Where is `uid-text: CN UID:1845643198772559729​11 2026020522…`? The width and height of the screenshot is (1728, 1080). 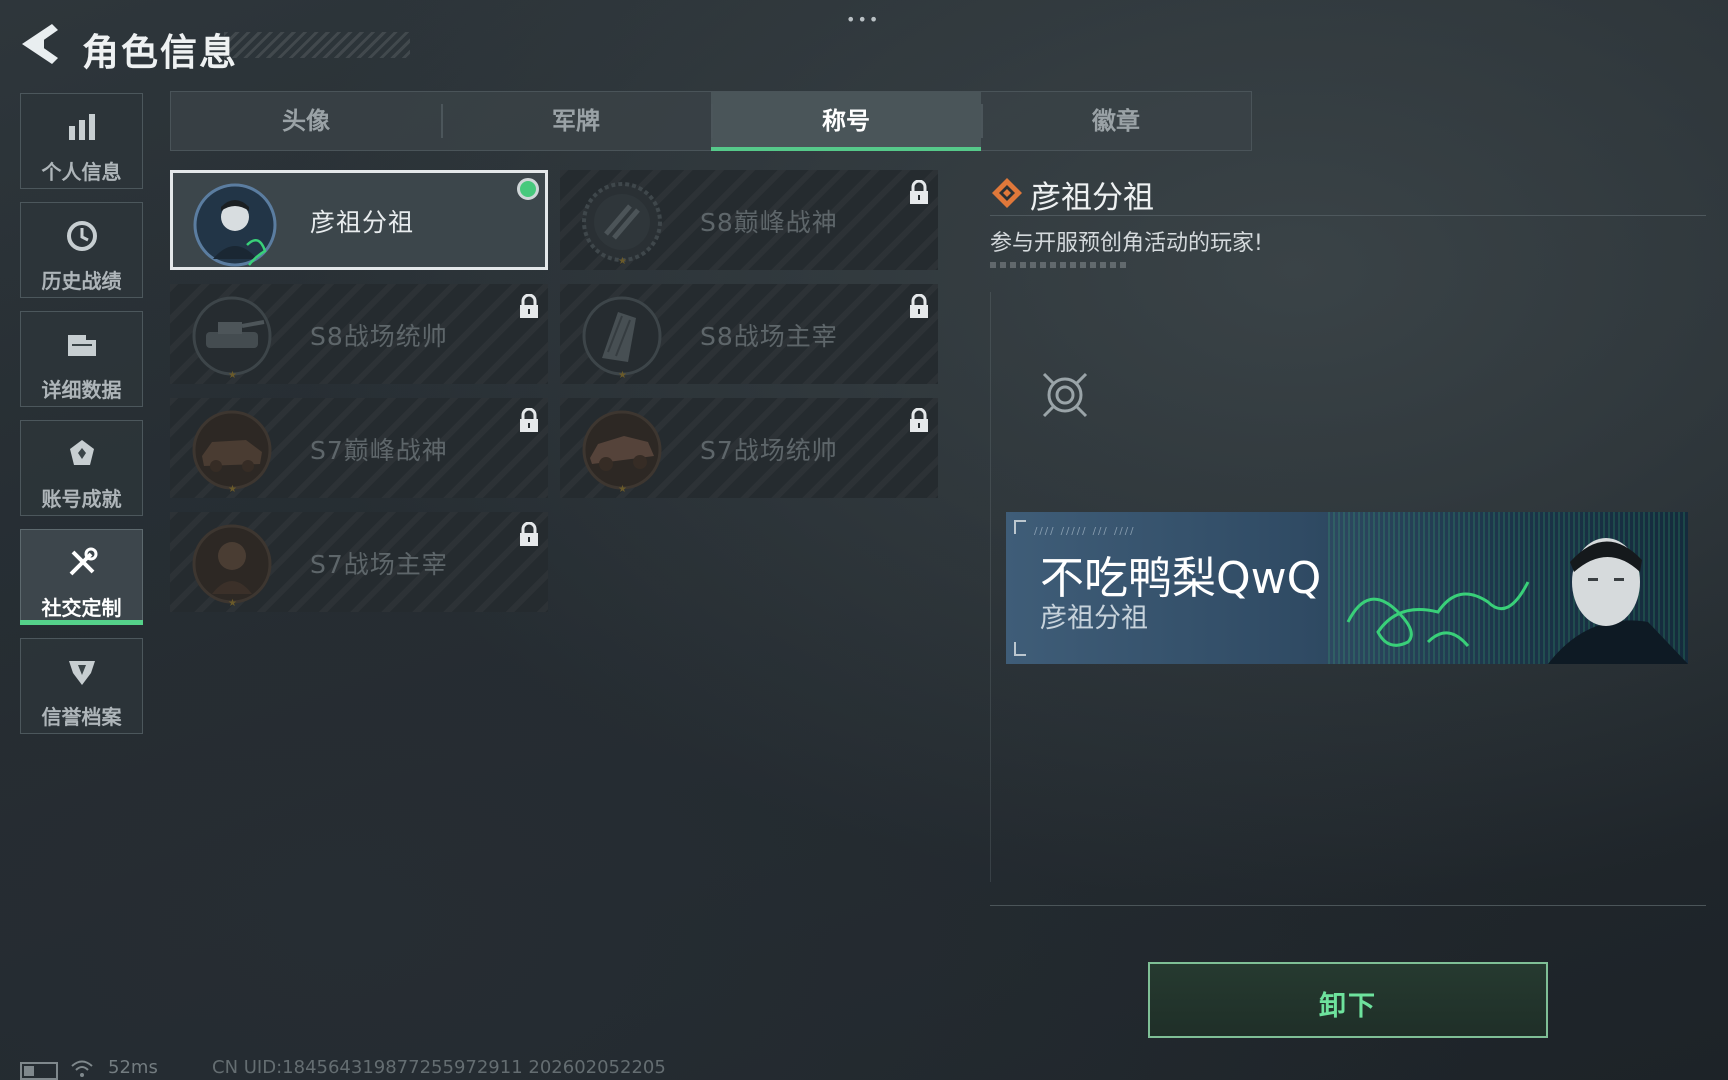 uid-text: CN UID:1845643198772559729​11 2026020522… is located at coordinates (439, 1067).